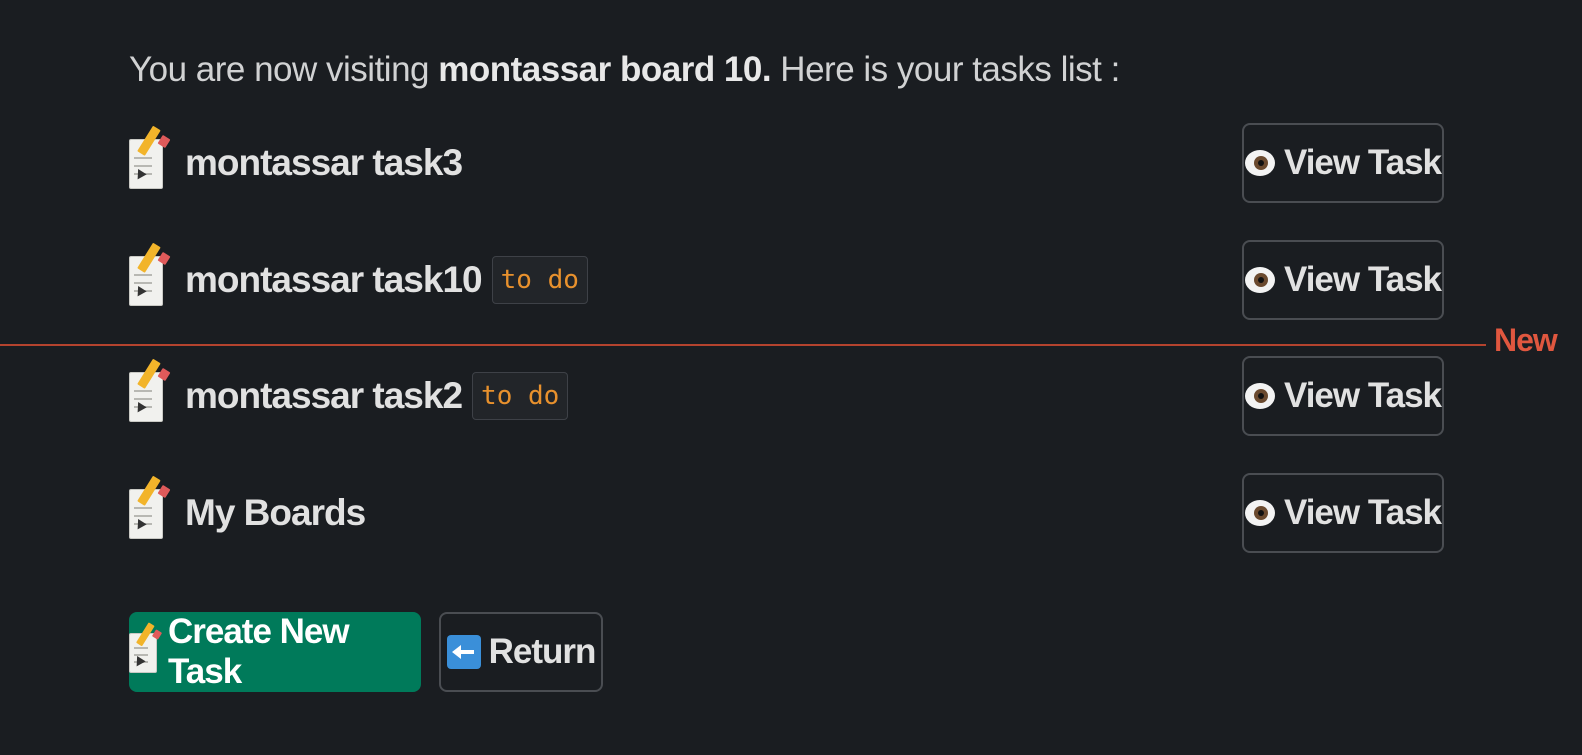  What do you see at coordinates (542, 651) in the screenshot?
I see `return-label: Return` at bounding box center [542, 651].